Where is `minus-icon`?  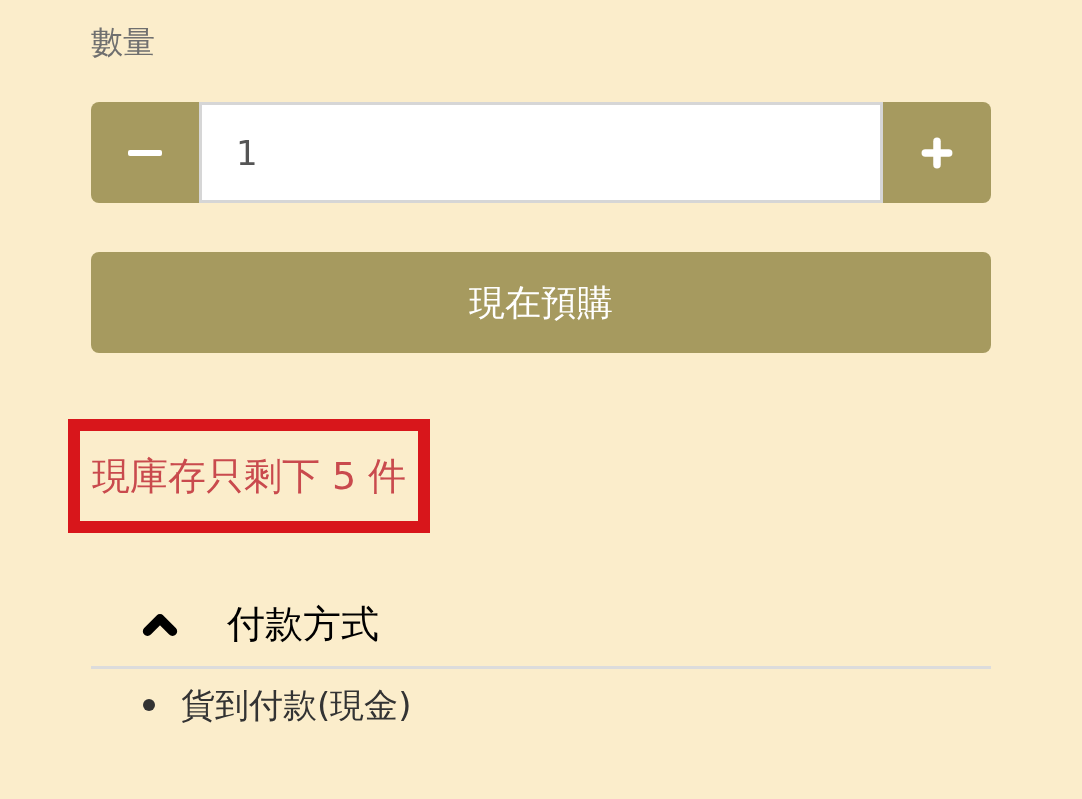
minus-icon is located at coordinates (145, 152).